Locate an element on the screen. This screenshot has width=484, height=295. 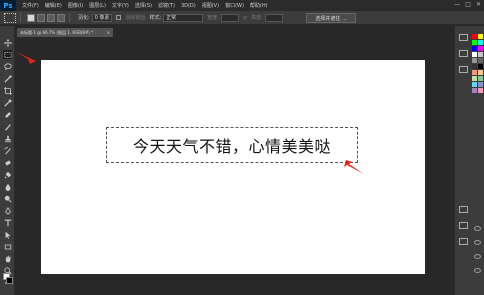
antialias-label: 消除锯齿 is located at coordinates (135, 18).